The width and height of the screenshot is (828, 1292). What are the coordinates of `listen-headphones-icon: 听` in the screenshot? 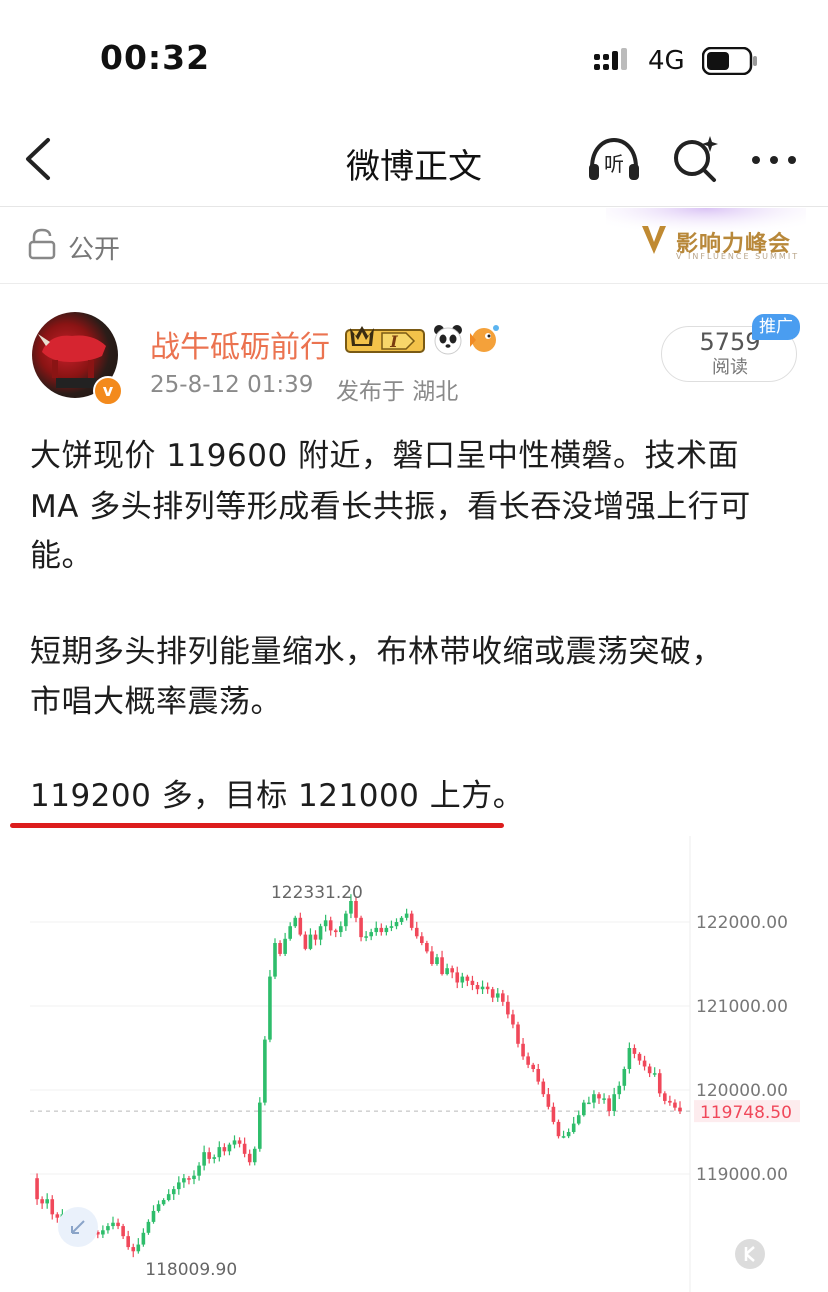 It's located at (614, 159).